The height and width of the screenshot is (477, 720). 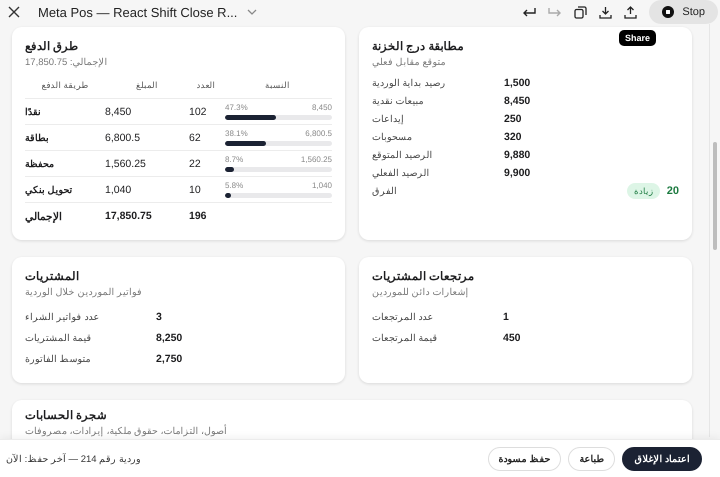 I want to click on card-subtitle: إشعارات دائن للموردين, so click(x=421, y=292).